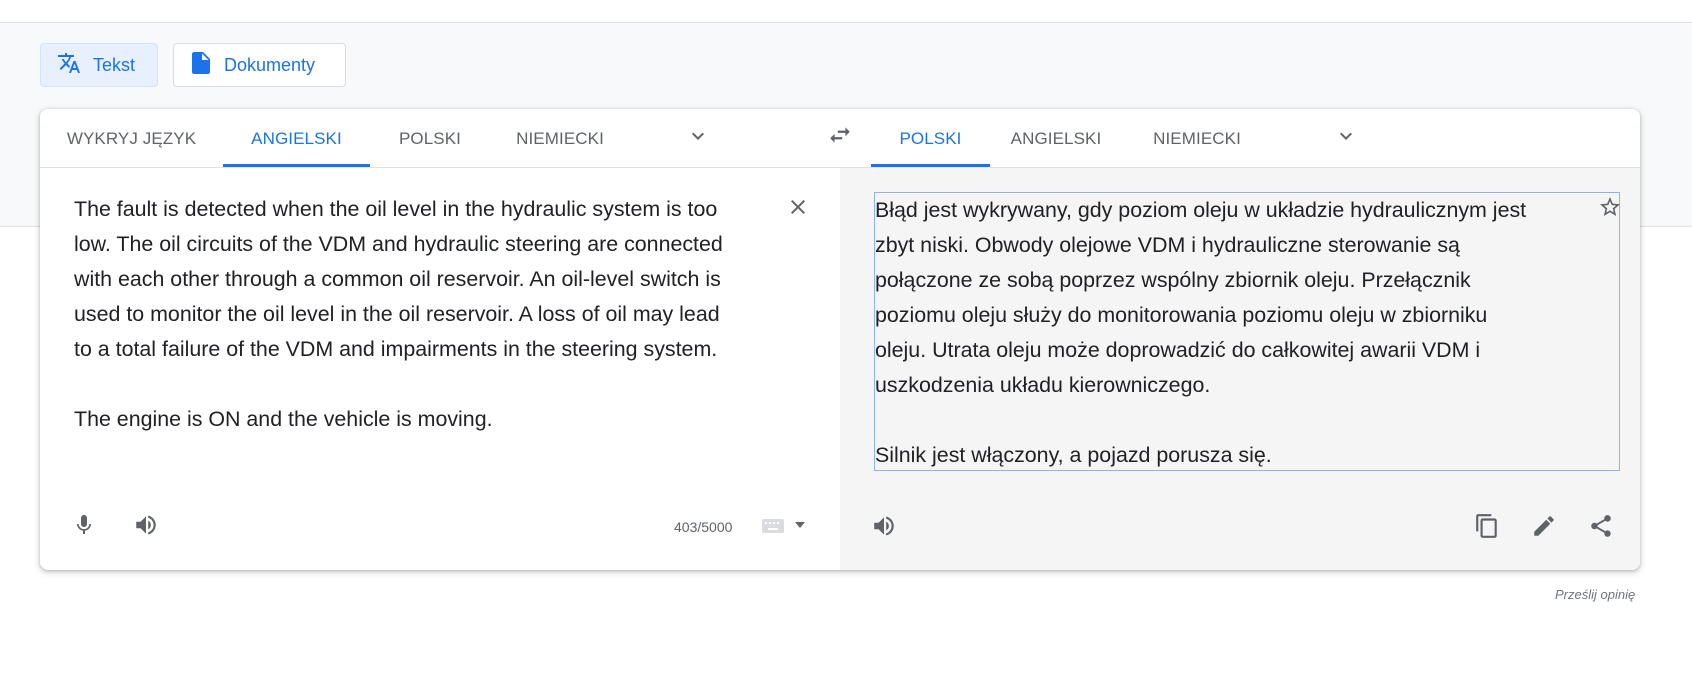 The image size is (1692, 693). I want to click on input-tools-dropdown, so click(800, 525).